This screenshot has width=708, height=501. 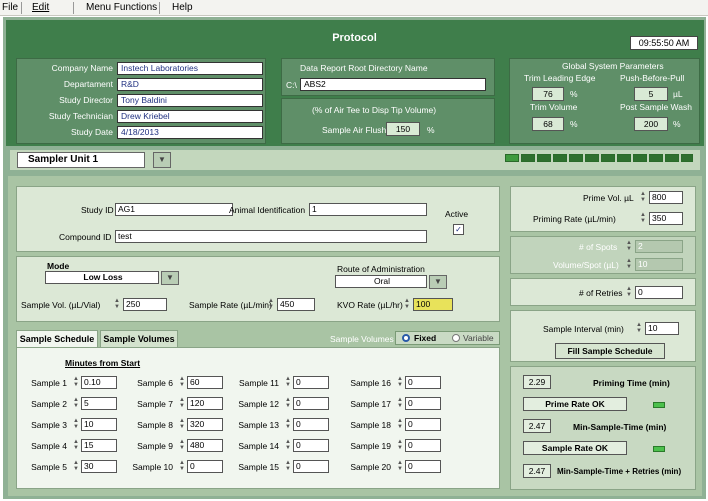 I want to click on air-flush-value: 150, so click(x=403, y=129).